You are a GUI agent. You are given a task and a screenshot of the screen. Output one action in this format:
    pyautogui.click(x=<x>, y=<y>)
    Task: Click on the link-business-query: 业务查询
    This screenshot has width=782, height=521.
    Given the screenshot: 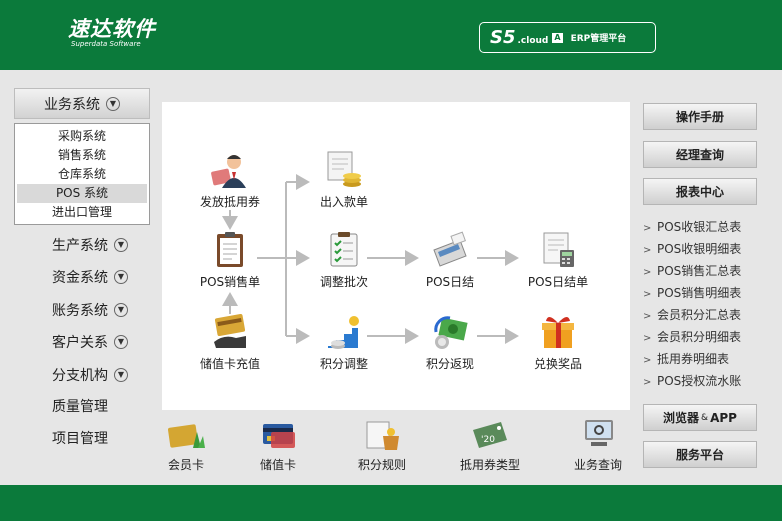 What is the action you would take?
    pyautogui.click(x=590, y=445)
    